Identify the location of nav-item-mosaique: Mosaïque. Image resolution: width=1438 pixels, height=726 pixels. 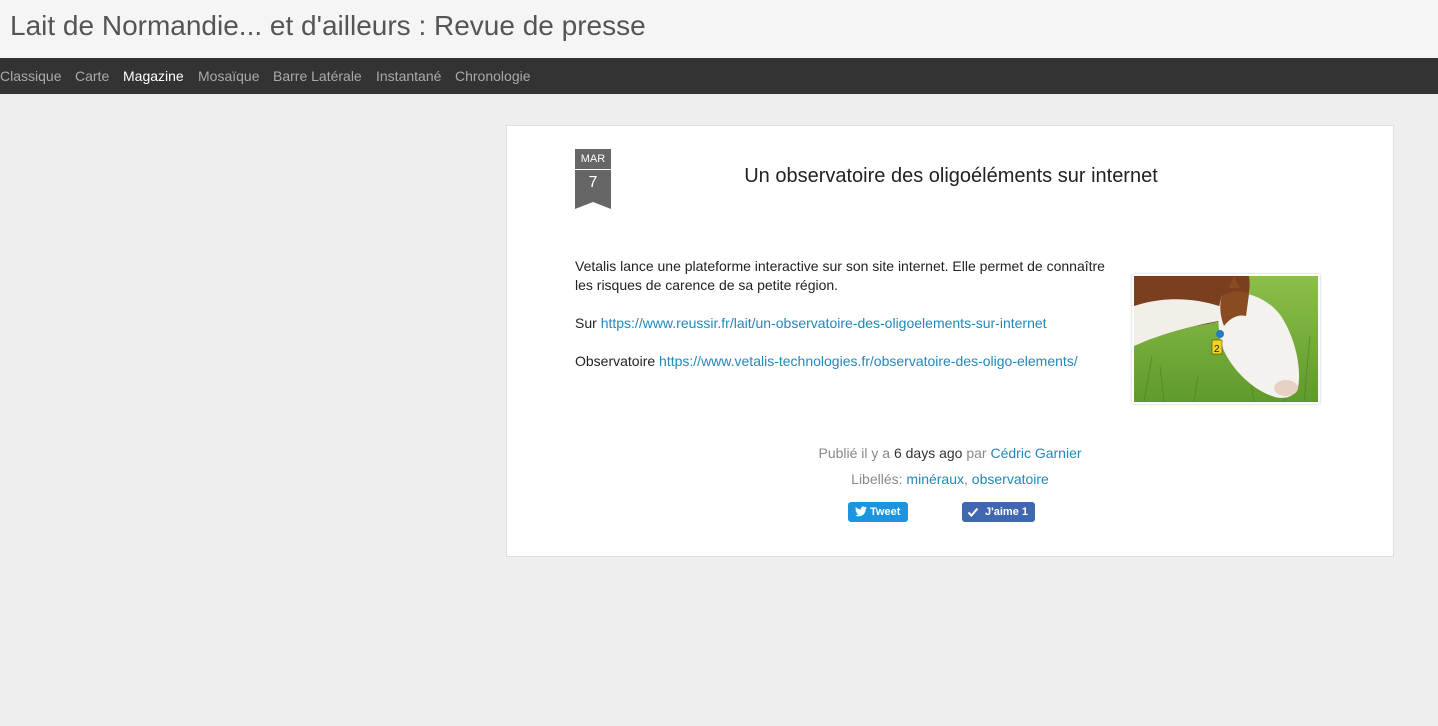
(228, 76).